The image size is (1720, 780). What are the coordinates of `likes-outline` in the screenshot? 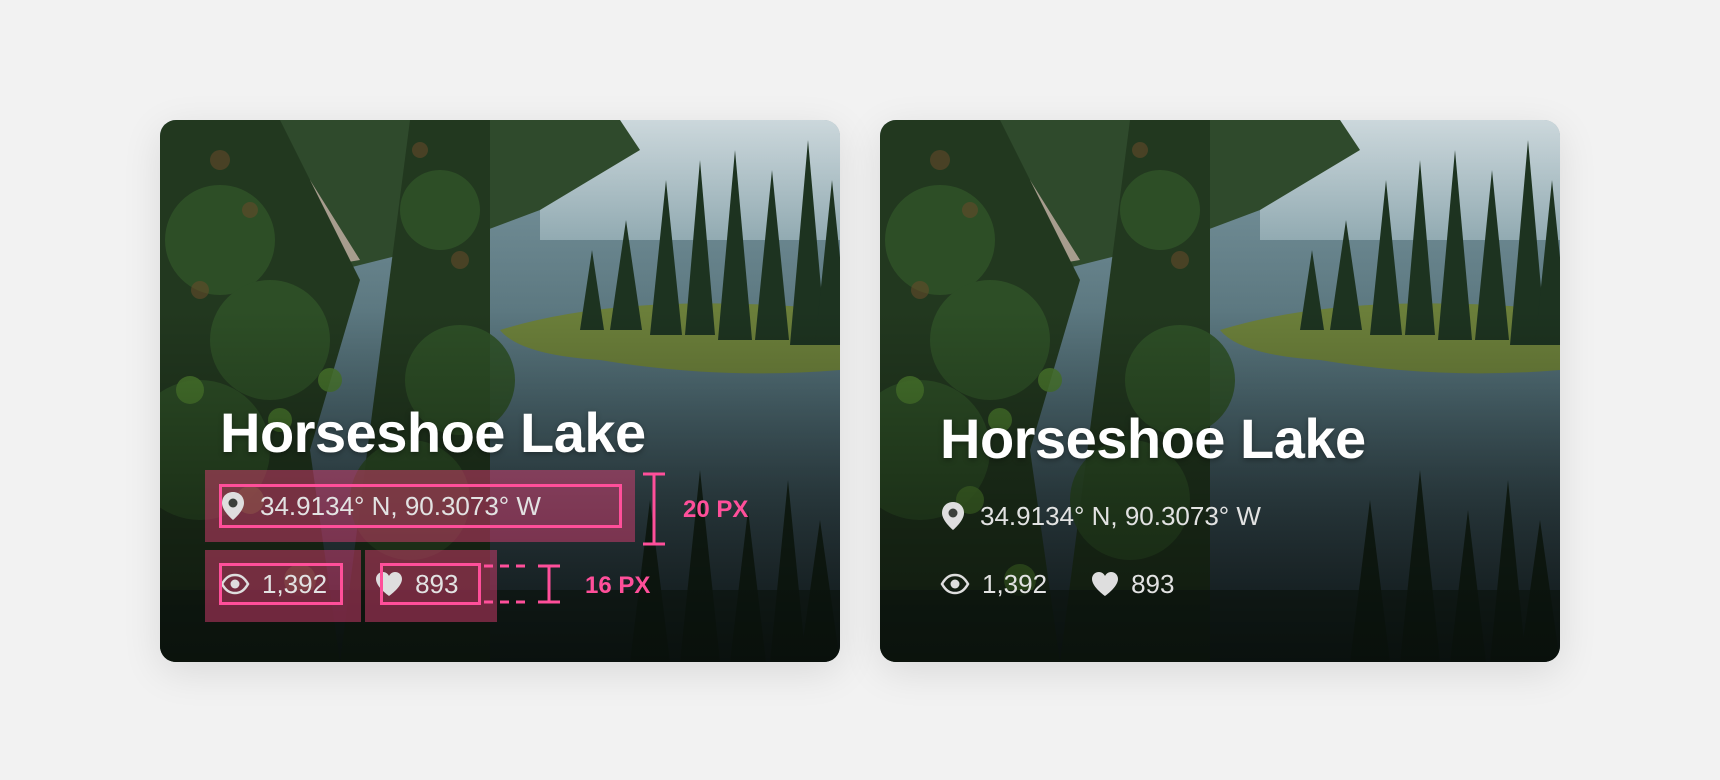 It's located at (430, 584).